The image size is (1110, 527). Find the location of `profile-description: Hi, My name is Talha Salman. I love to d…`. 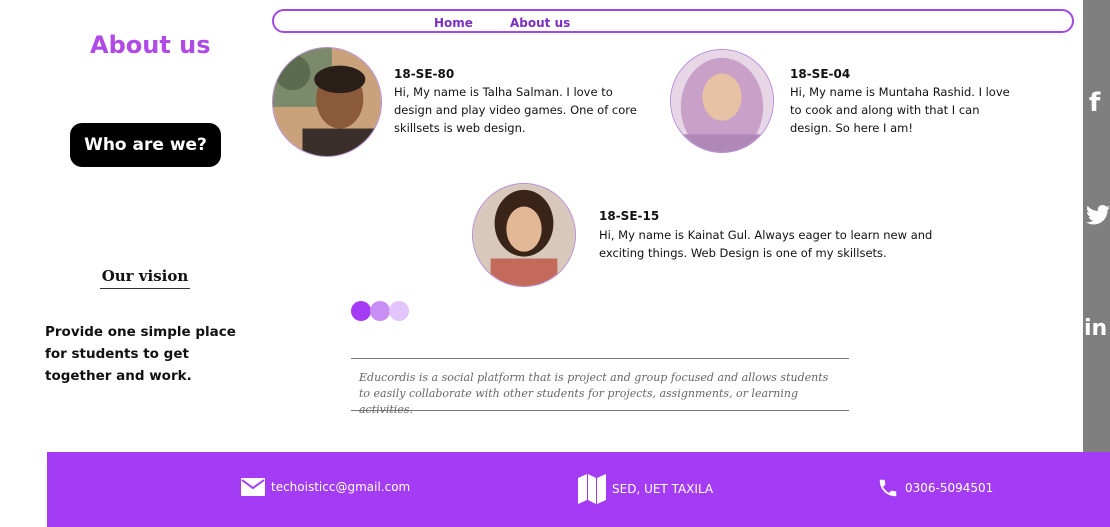

profile-description: Hi, My name is Talha Salman. I love to d… is located at coordinates (515, 110).